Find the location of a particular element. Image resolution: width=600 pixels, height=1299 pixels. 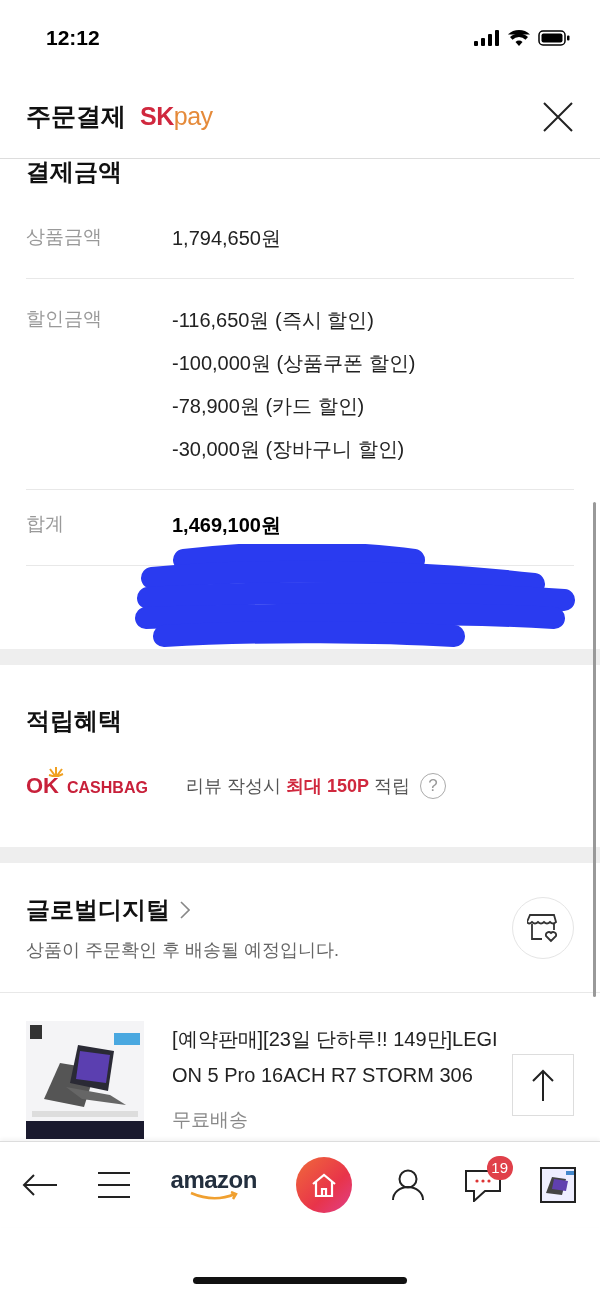

arrow-up-icon is located at coordinates (543, 1085).